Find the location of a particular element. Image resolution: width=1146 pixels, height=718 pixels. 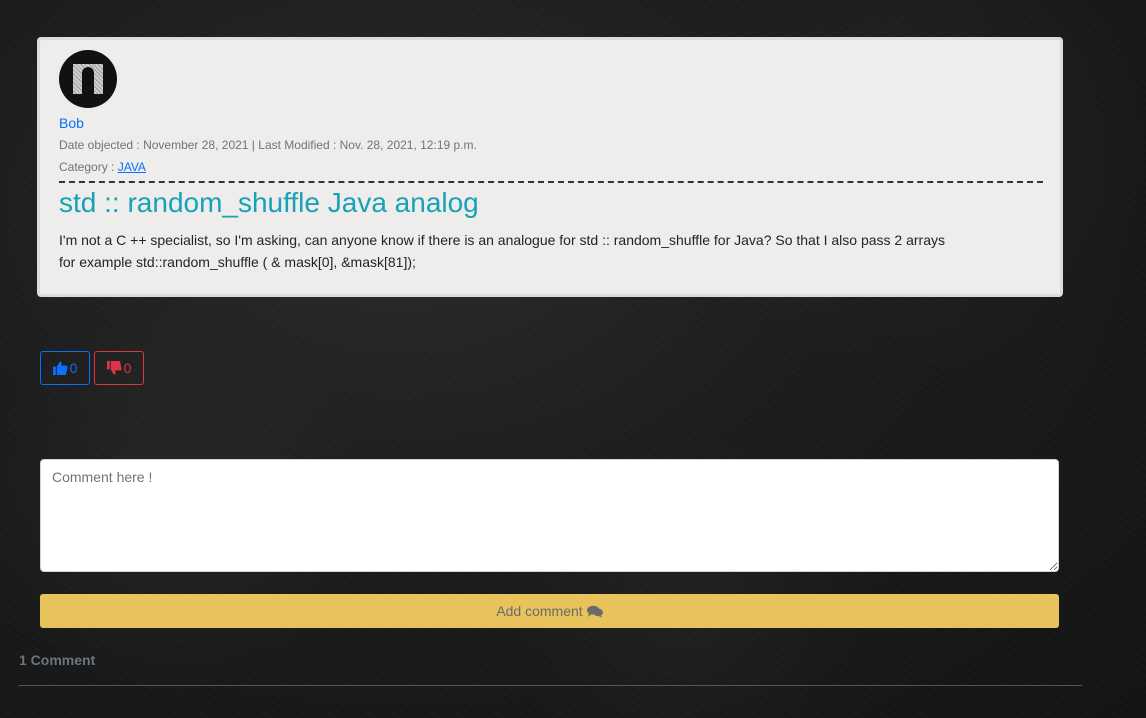

like-count: 0 is located at coordinates (73, 368).